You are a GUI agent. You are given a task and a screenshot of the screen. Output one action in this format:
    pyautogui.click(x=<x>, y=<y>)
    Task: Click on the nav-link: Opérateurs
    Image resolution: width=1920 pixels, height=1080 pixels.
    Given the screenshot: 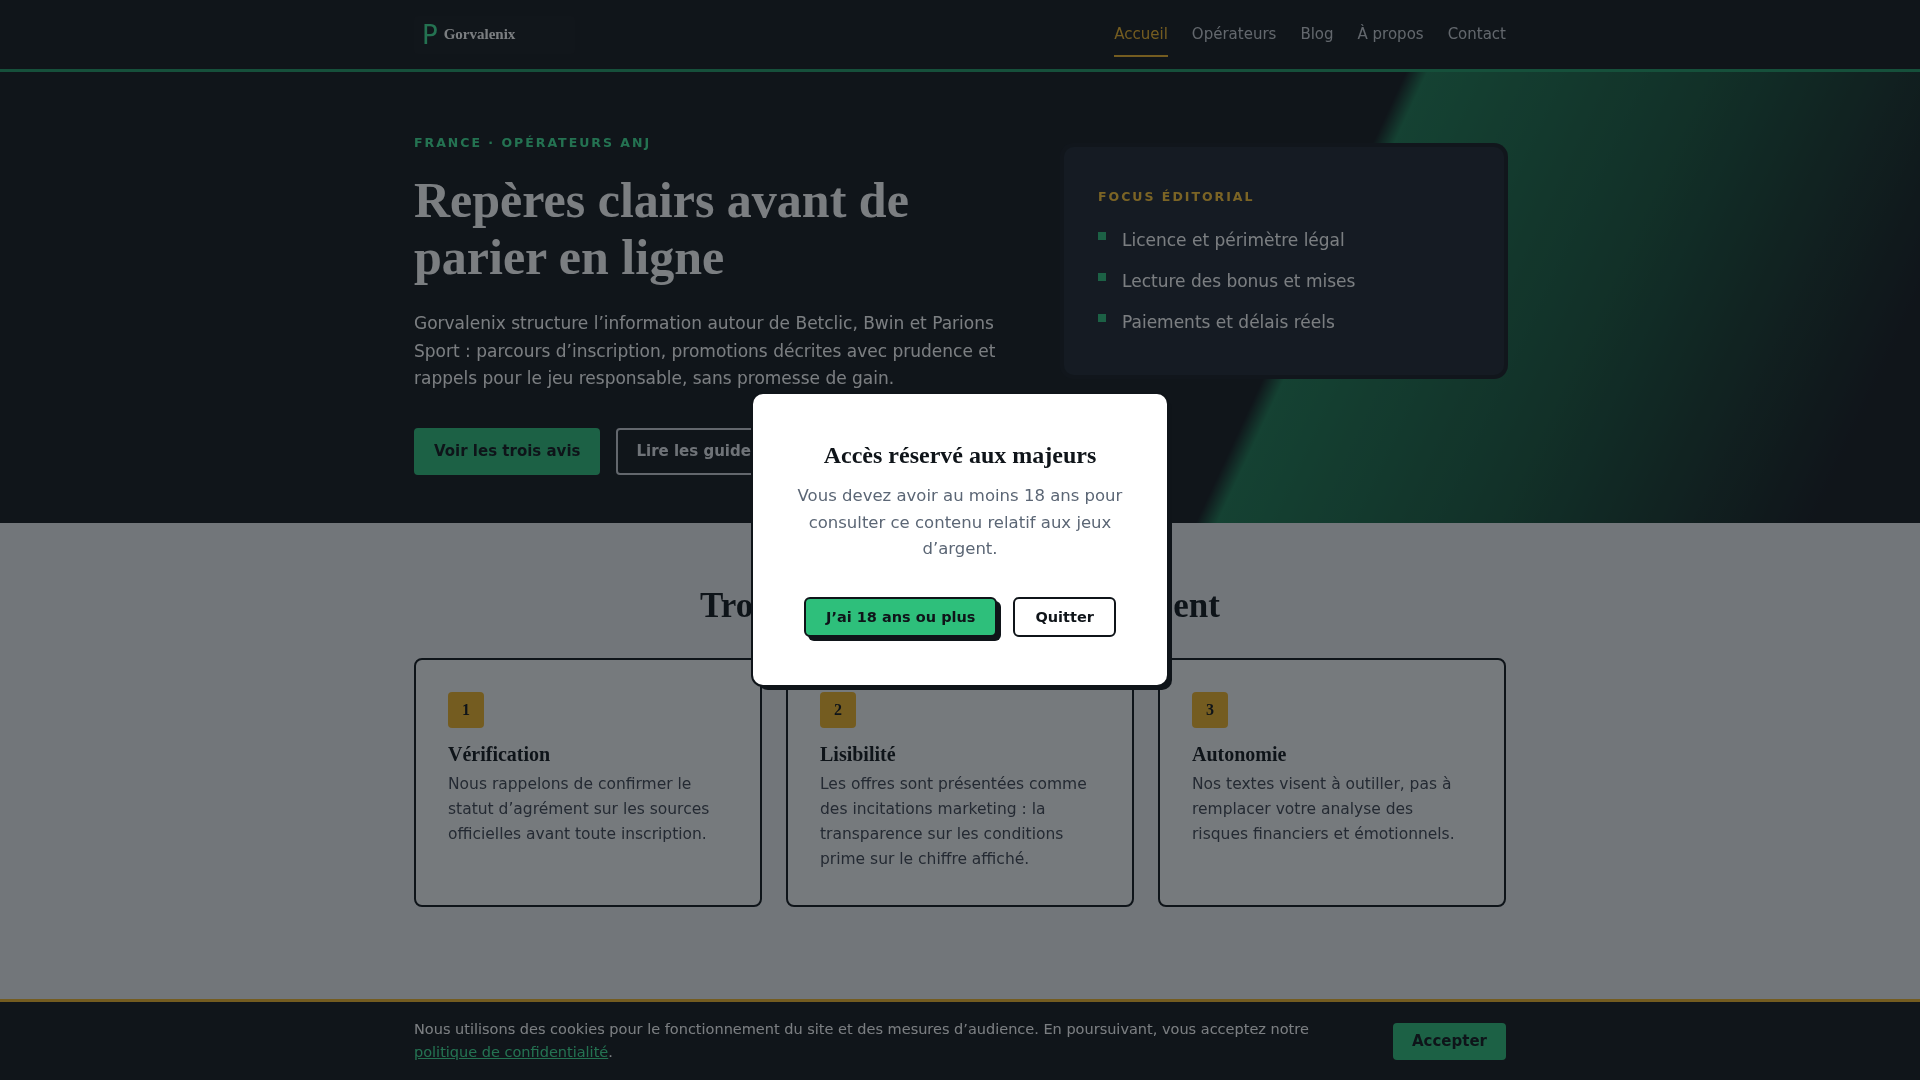 What is the action you would take?
    pyautogui.click(x=1234, y=28)
    